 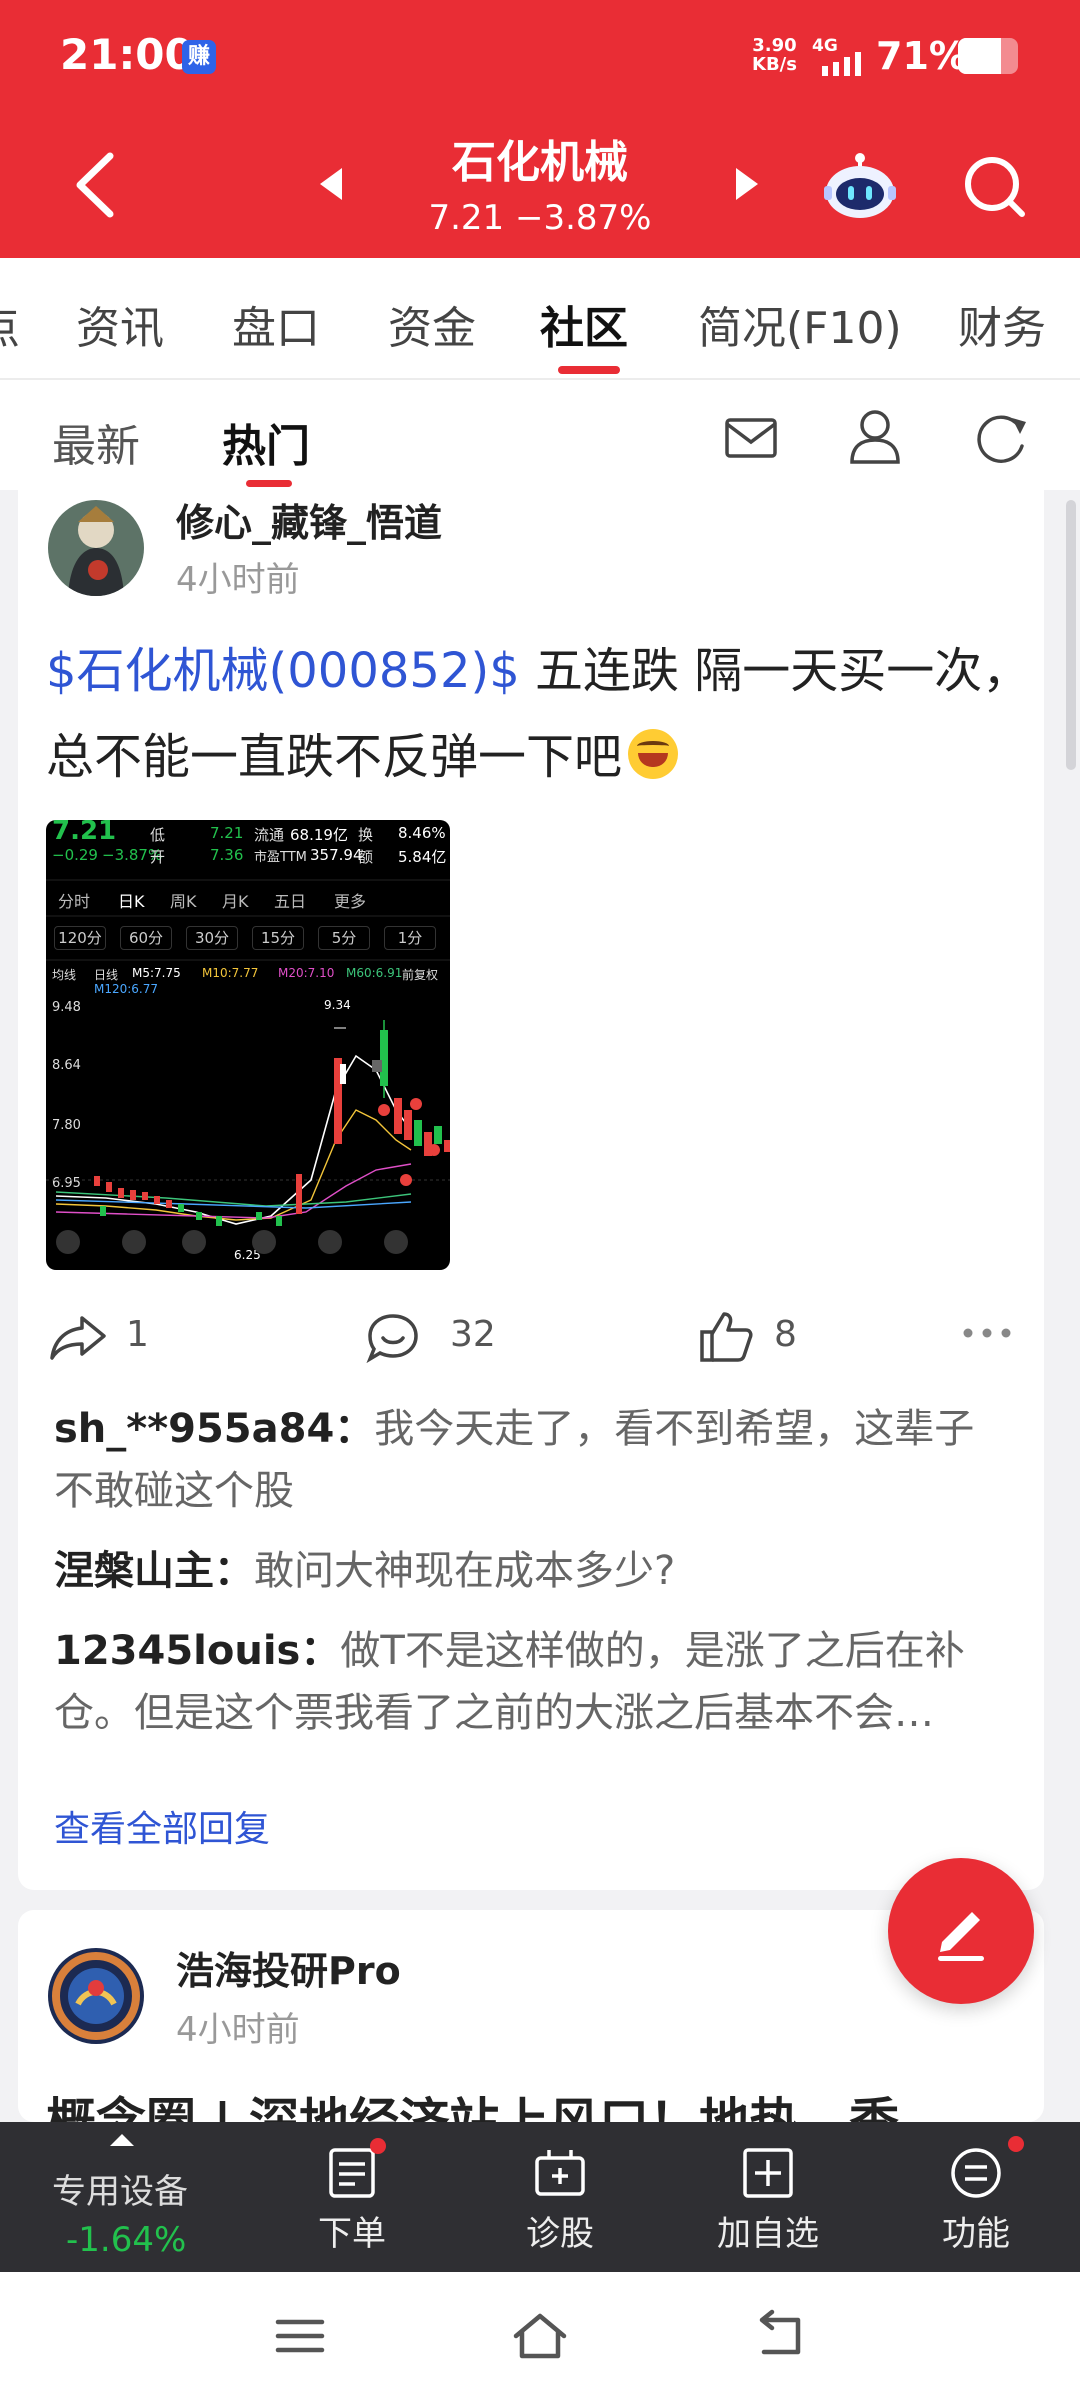 What do you see at coordinates (473, 1334) in the screenshot?
I see `comment-count: 32` at bounding box center [473, 1334].